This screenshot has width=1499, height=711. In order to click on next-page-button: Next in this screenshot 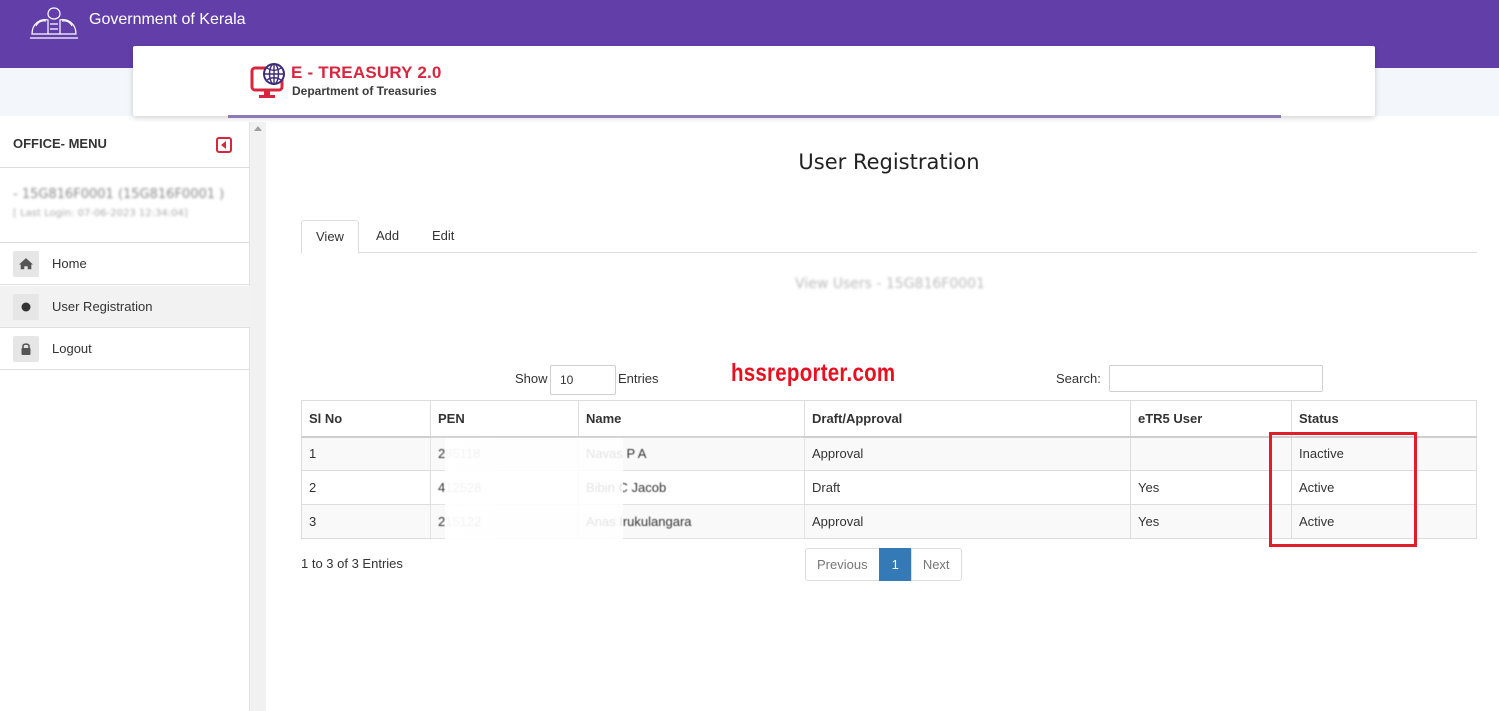, I will do `click(936, 564)`.